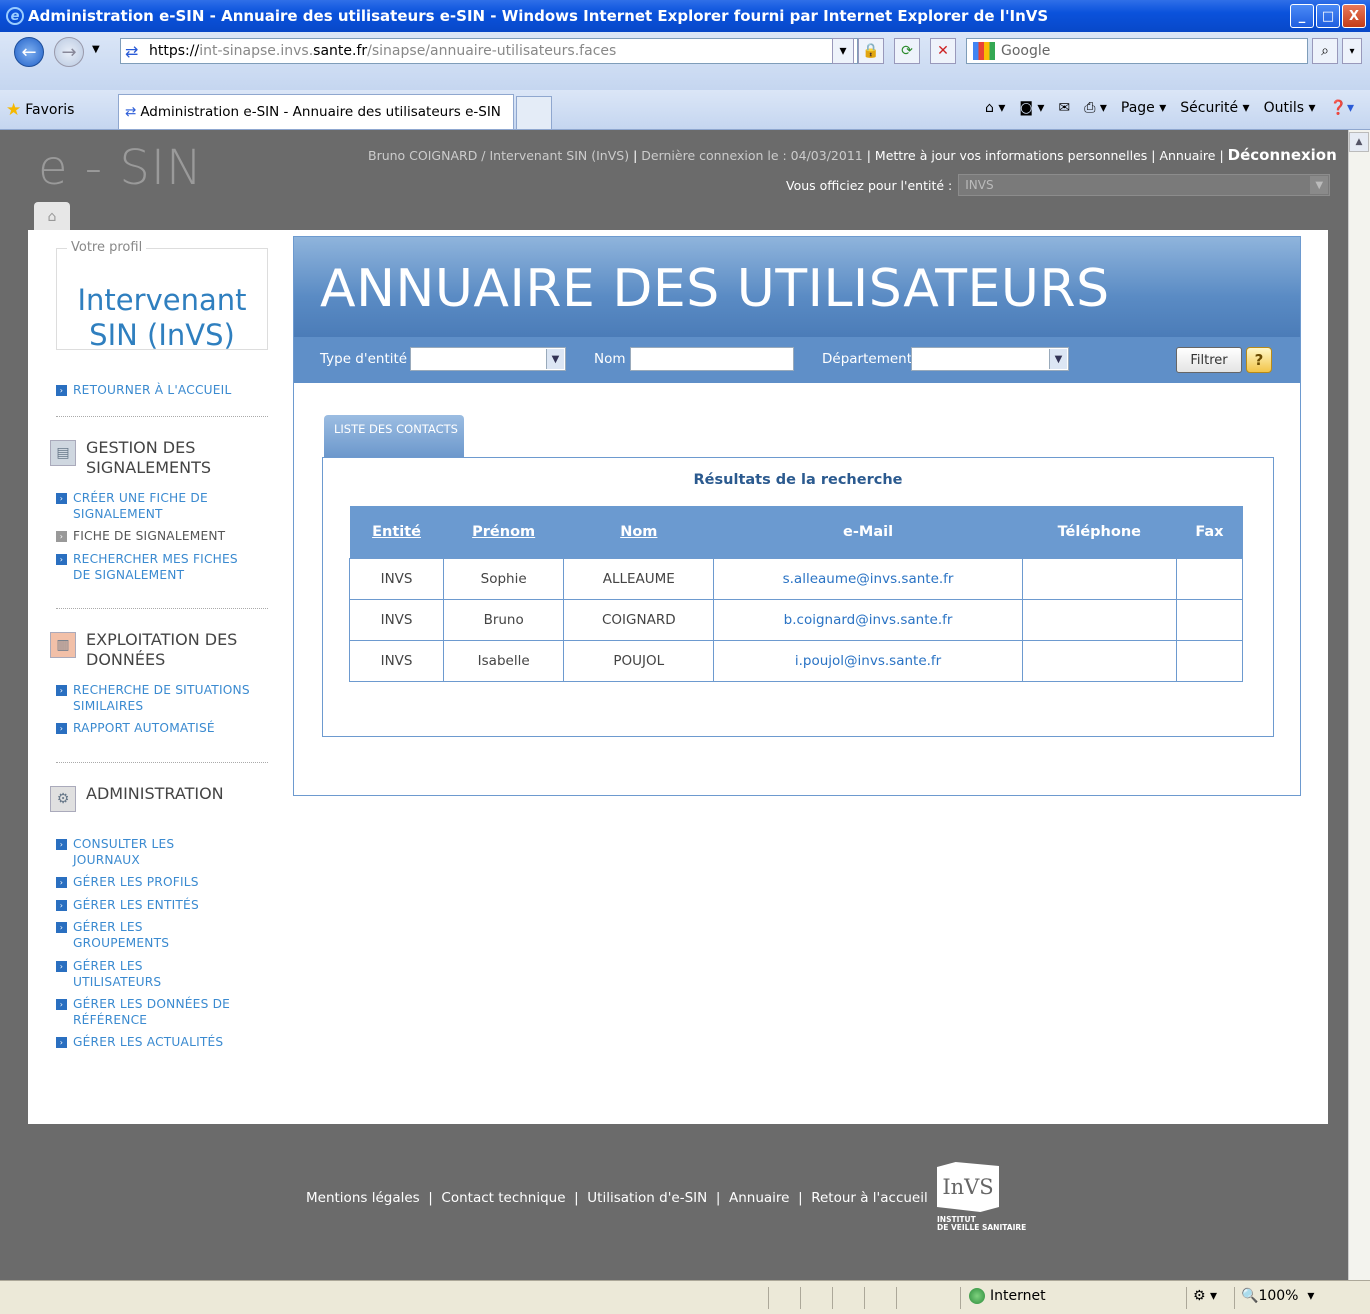  Describe the element at coordinates (1060, 1298) in the screenshot. I see `zone-indicator: Internet` at that location.